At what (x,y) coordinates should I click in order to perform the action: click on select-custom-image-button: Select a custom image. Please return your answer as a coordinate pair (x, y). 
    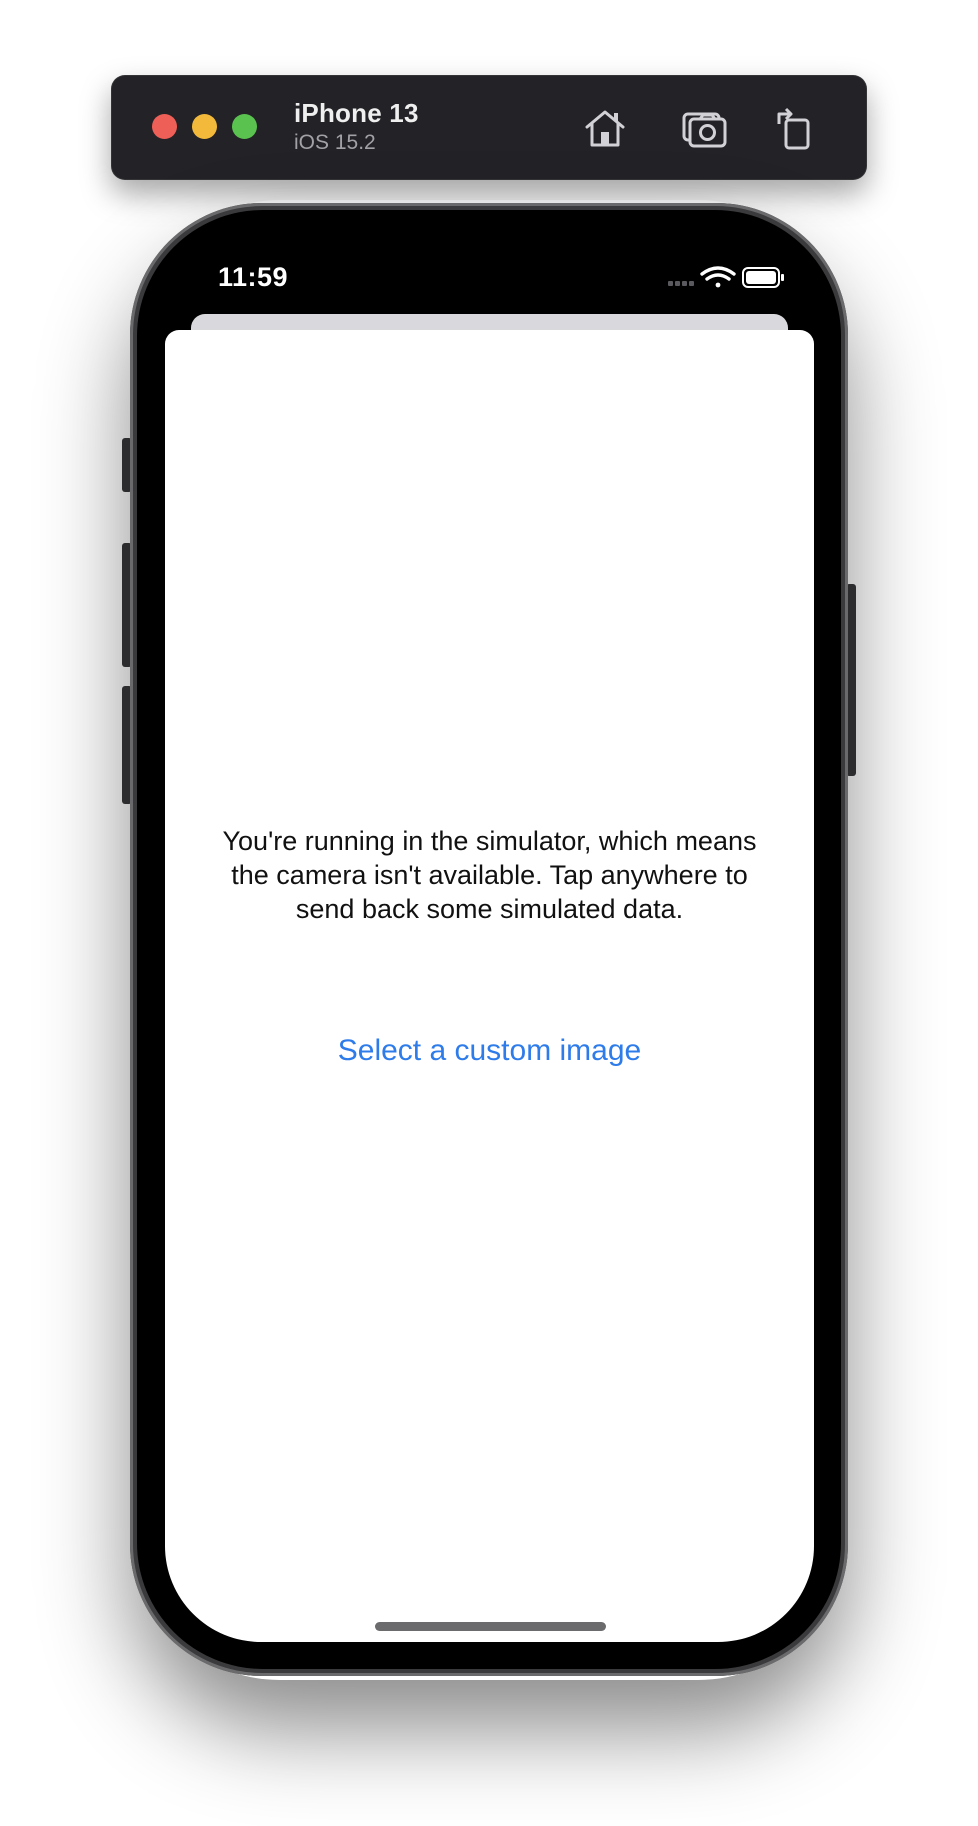
    Looking at the image, I should click on (489, 1051).